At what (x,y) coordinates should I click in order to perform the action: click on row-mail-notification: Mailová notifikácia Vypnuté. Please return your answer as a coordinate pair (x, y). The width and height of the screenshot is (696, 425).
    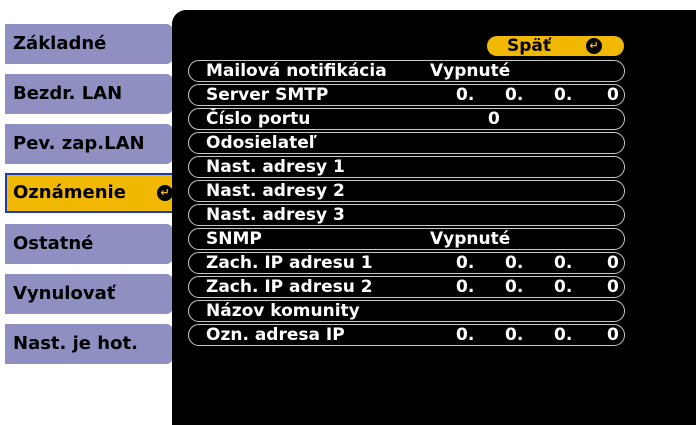
    Looking at the image, I should click on (406, 71).